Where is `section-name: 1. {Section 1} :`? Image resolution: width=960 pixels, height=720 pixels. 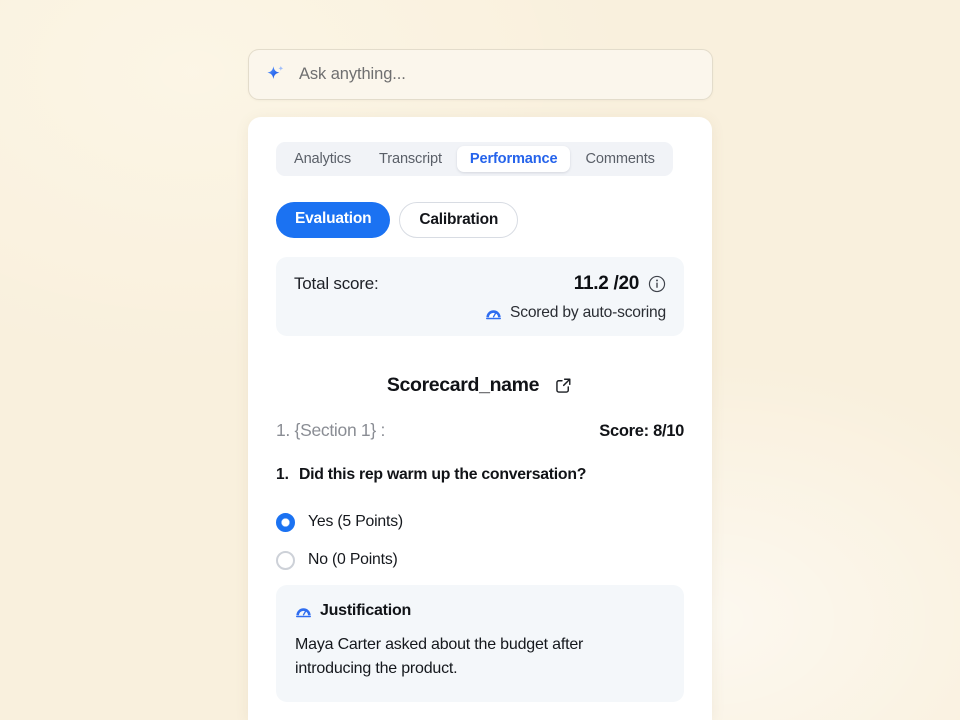 section-name: 1. {Section 1} : is located at coordinates (331, 430).